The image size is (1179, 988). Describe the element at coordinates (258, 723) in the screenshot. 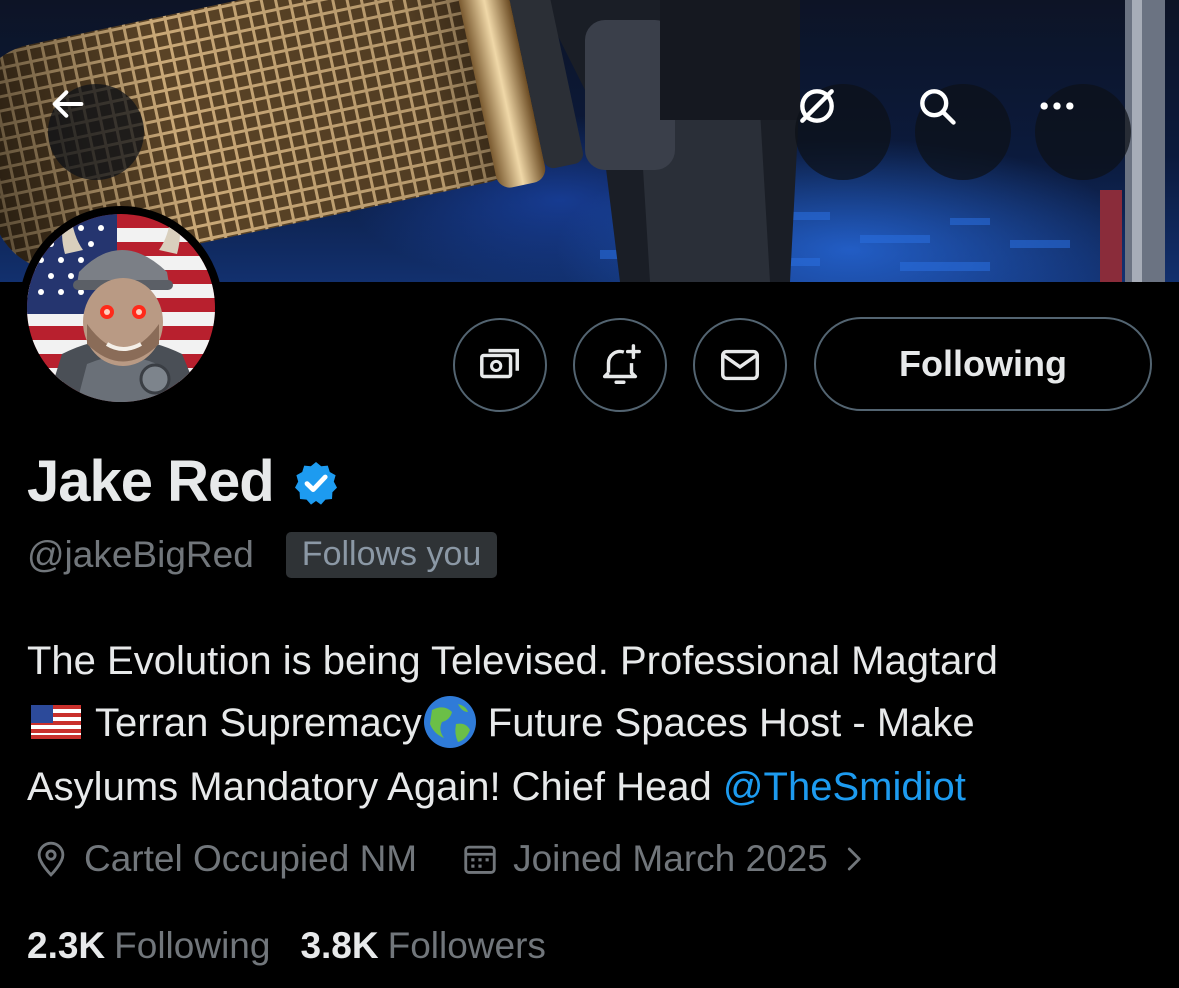

I see `bio-line-2-part-1: Terran Supremacy` at that location.